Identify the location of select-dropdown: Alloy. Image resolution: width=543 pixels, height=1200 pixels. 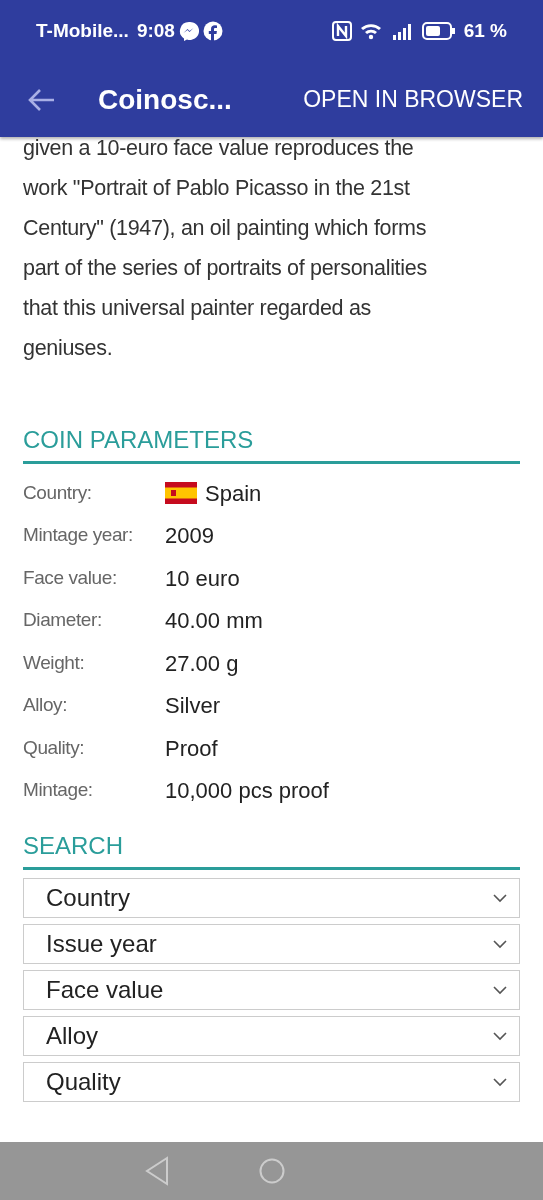
(271, 1035).